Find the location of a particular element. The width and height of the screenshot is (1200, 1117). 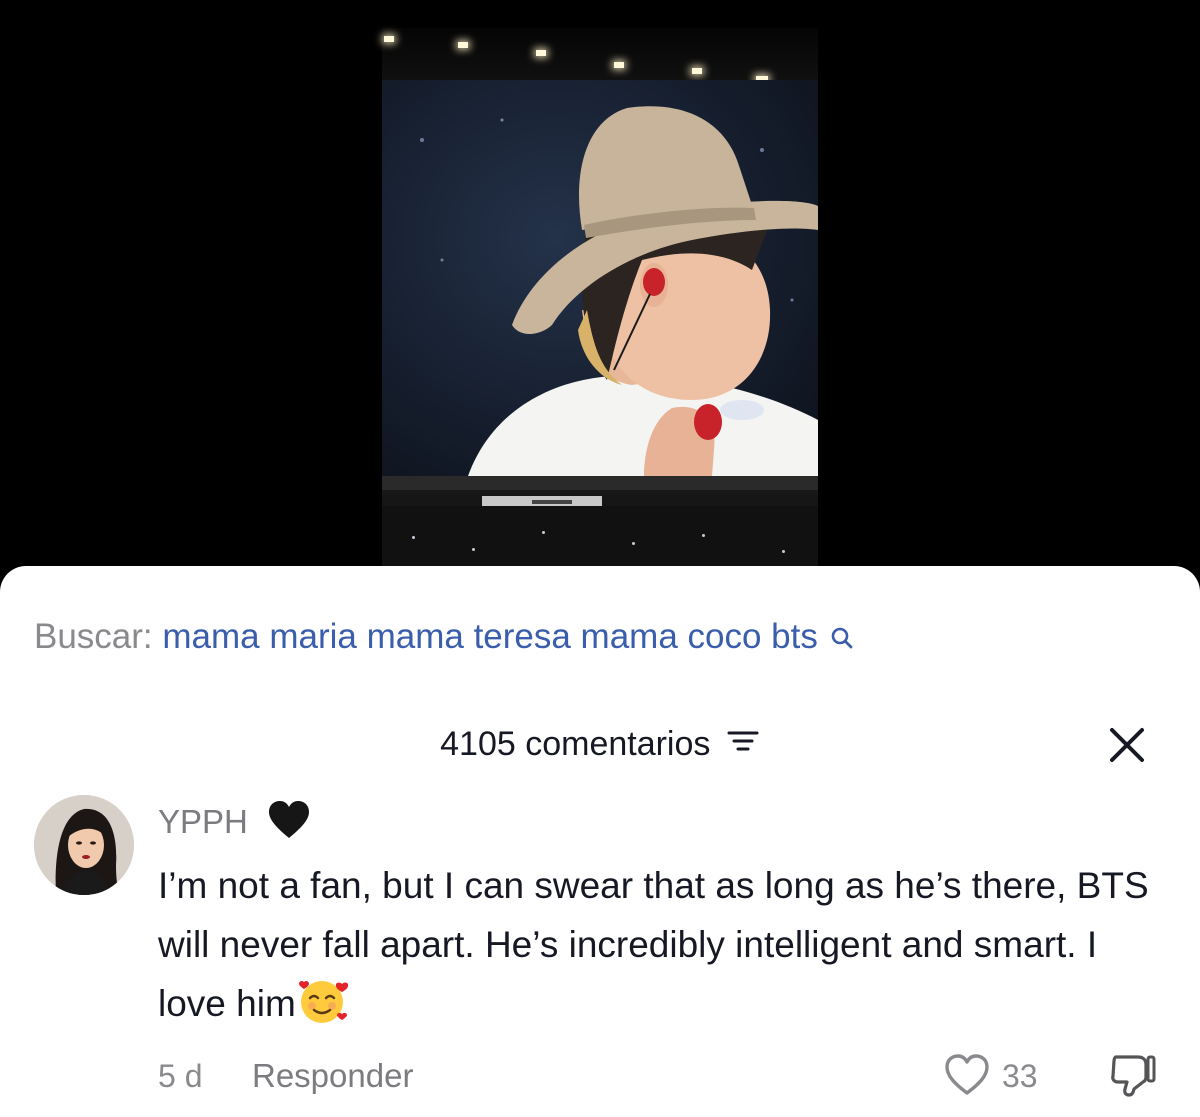

comments-header: 4105 comentarios is located at coordinates (600, 743).